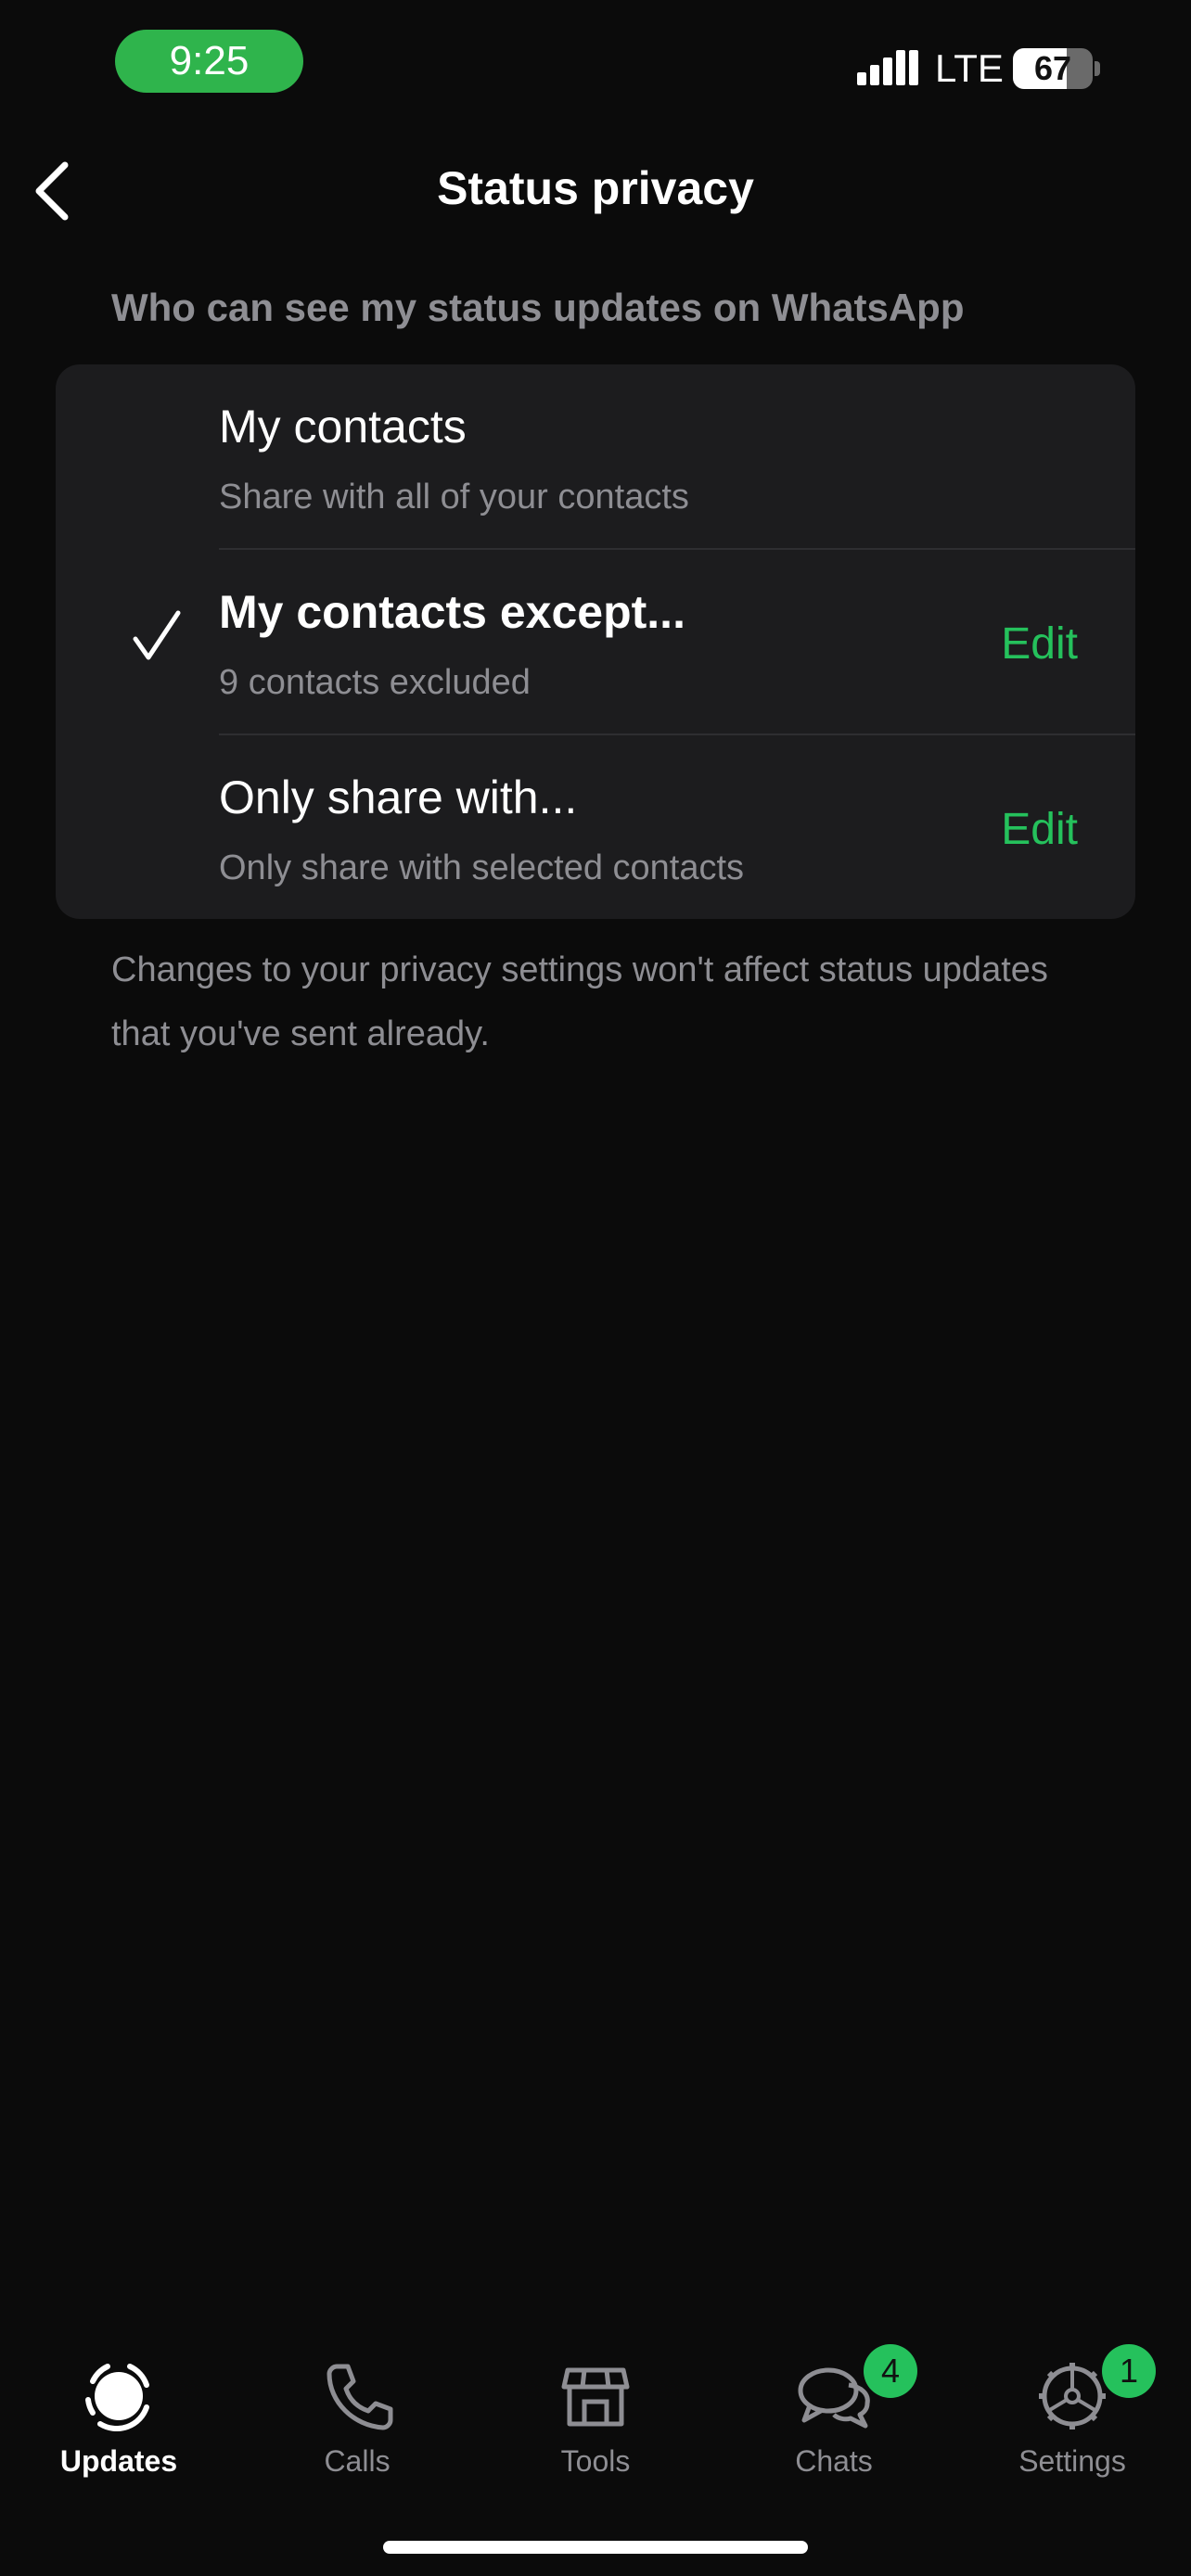 The height and width of the screenshot is (2576, 1191). I want to click on chat-bubbles-icon, so click(834, 2398).